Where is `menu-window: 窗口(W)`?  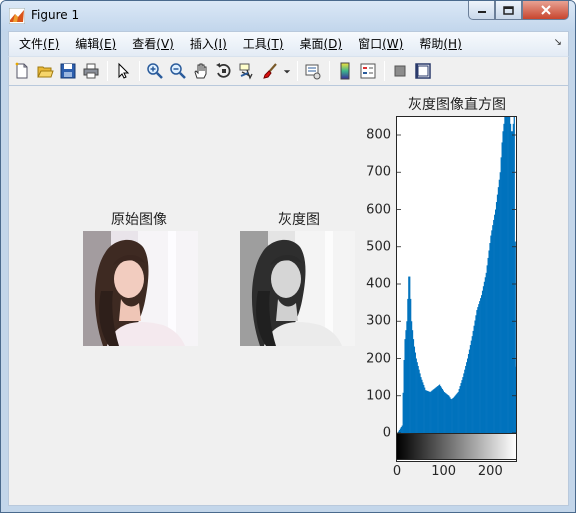 menu-window: 窗口(W) is located at coordinates (380, 44).